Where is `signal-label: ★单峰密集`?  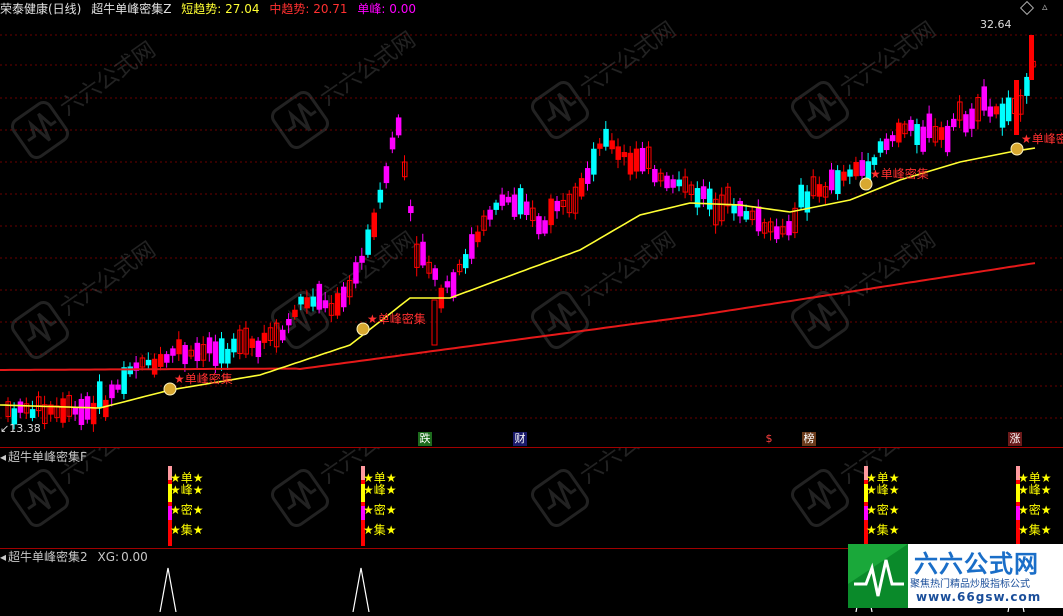
signal-label: ★单峰密集 is located at coordinates (396, 318).